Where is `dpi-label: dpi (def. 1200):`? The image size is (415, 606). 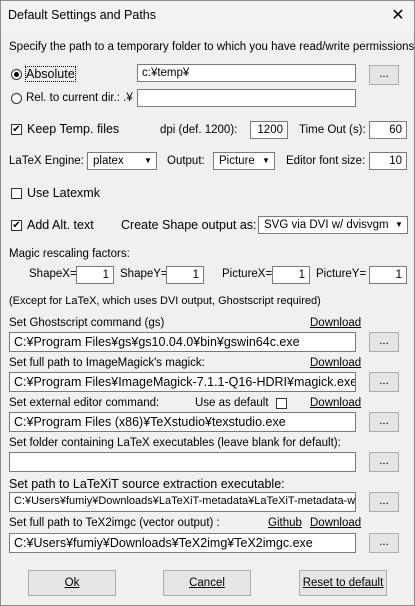
dpi-label: dpi (def. 1200): is located at coordinates (199, 130).